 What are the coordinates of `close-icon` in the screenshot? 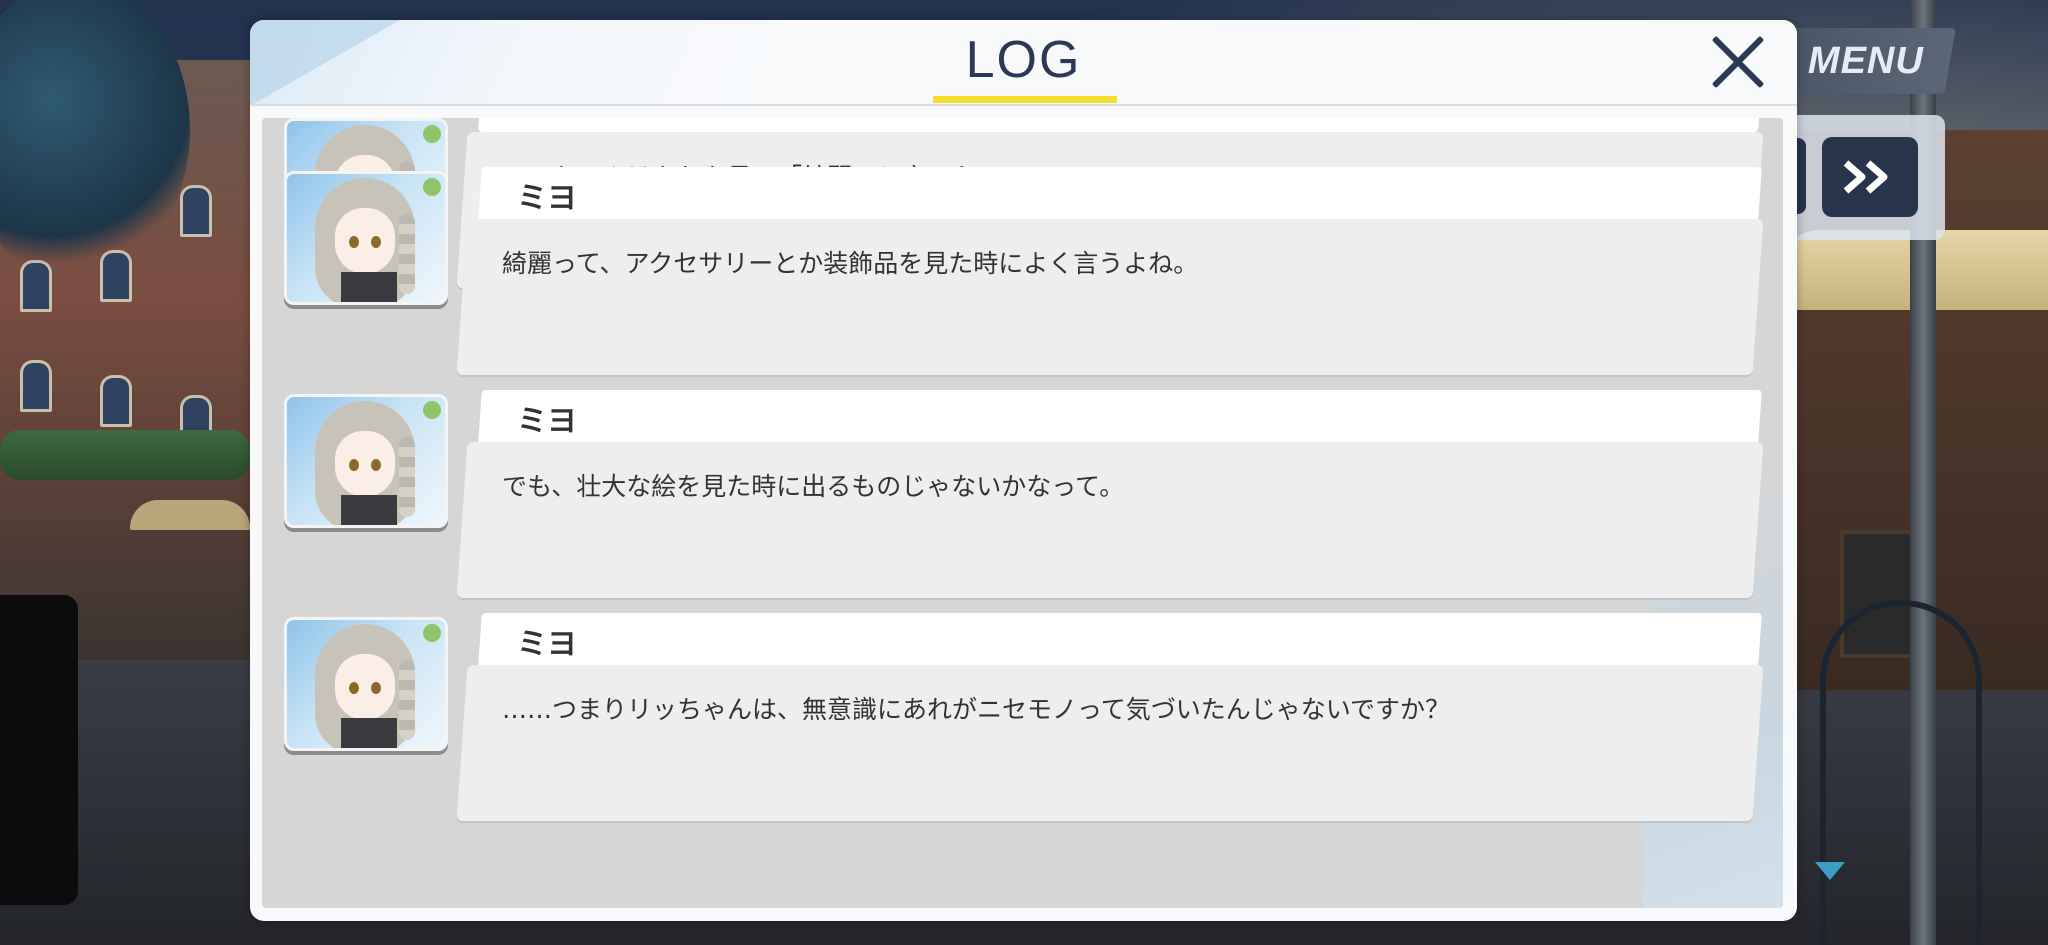 It's located at (1738, 62).